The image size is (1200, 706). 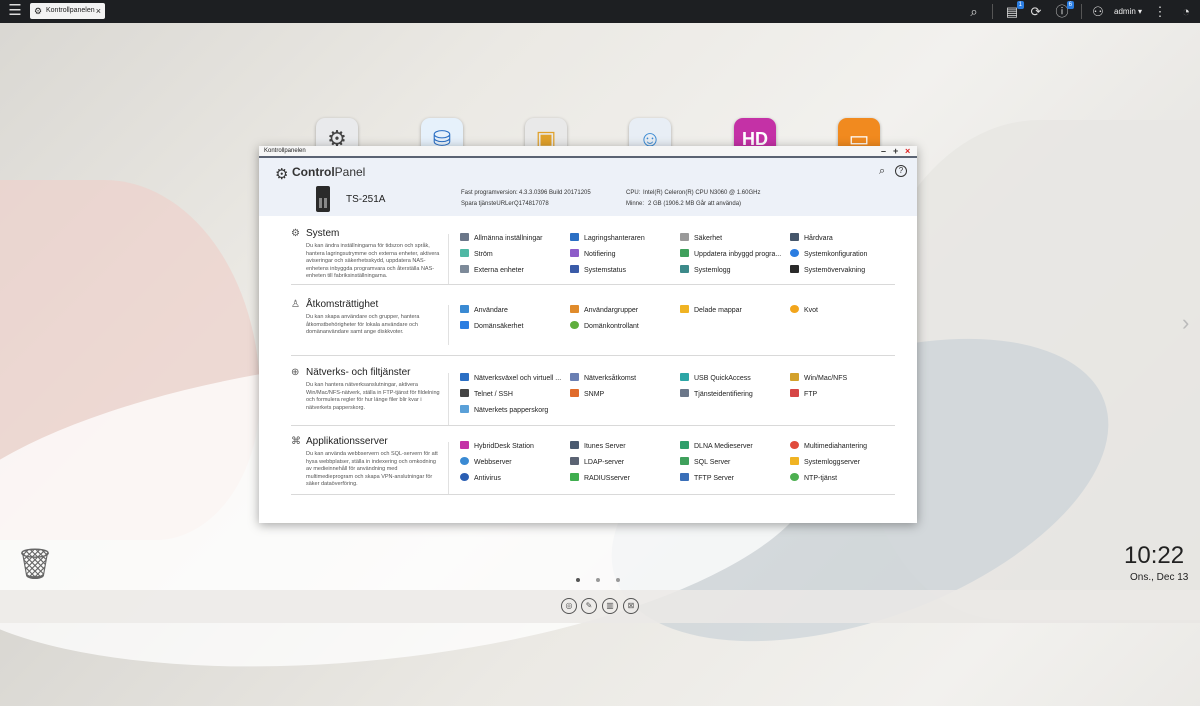 What do you see at coordinates (1063, 10) in the screenshot?
I see `info-icon: ⓘ 6` at bounding box center [1063, 10].